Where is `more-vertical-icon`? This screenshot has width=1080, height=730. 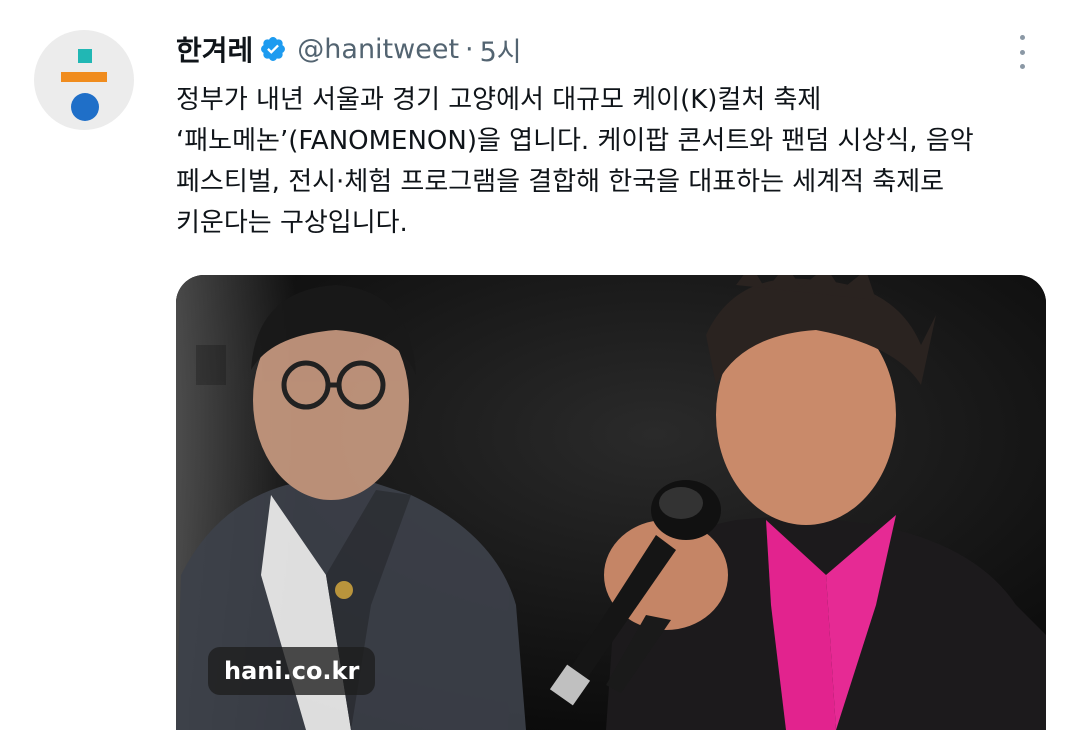 more-vertical-icon is located at coordinates (1022, 52).